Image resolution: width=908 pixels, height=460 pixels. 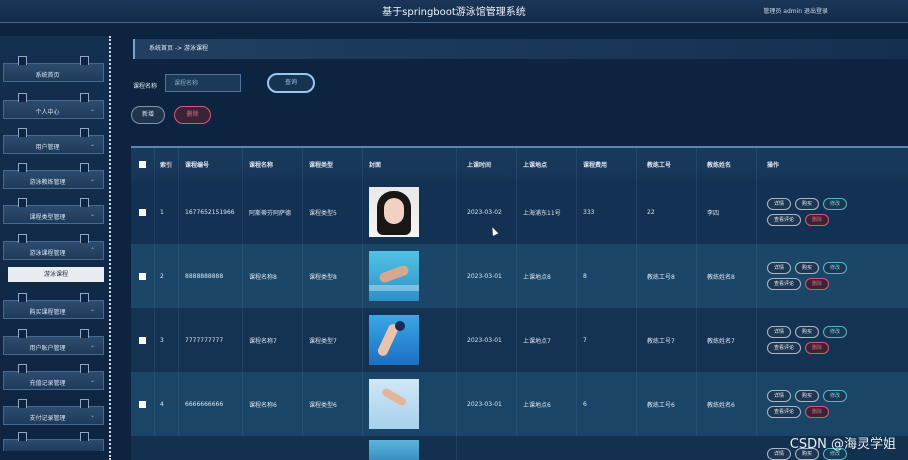 What do you see at coordinates (273, 404) in the screenshot?
I see `cell-course-name: 课程名称6` at bounding box center [273, 404].